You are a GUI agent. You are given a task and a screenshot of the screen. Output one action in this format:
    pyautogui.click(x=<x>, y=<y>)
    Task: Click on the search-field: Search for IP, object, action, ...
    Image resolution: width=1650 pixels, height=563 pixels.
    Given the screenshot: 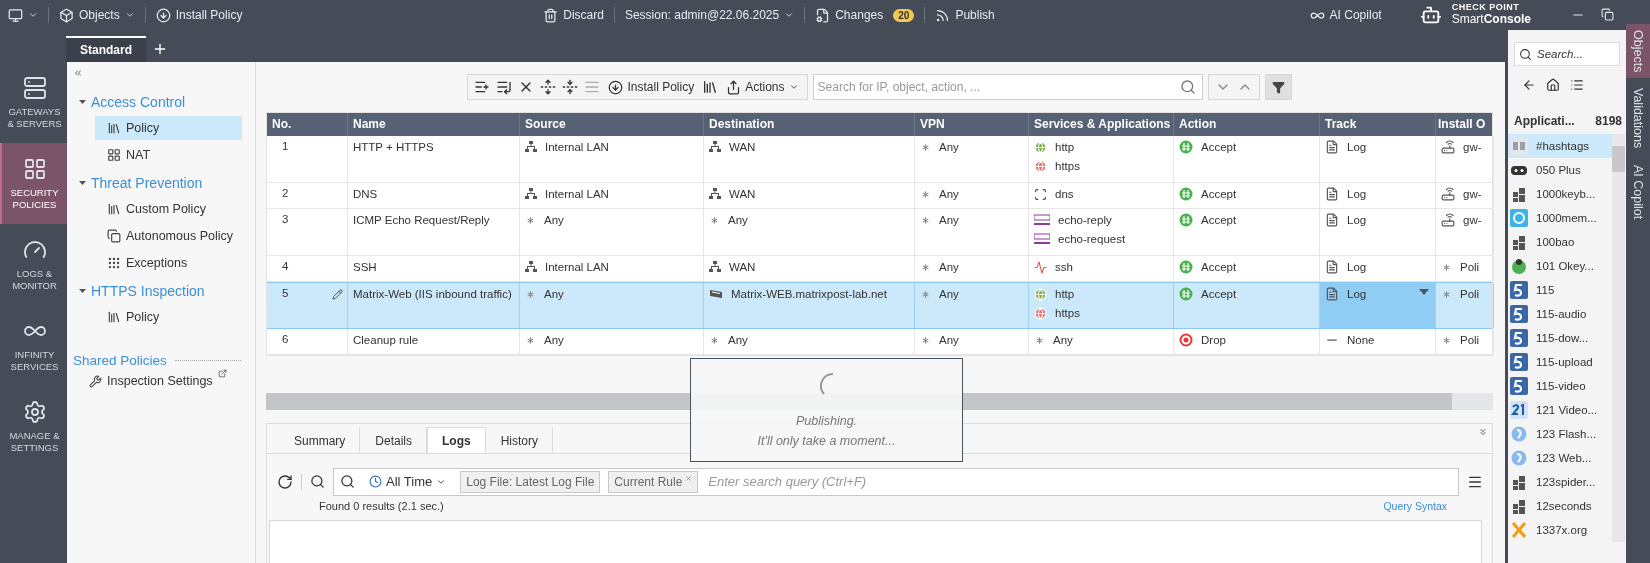 What is the action you would take?
    pyautogui.click(x=1007, y=87)
    